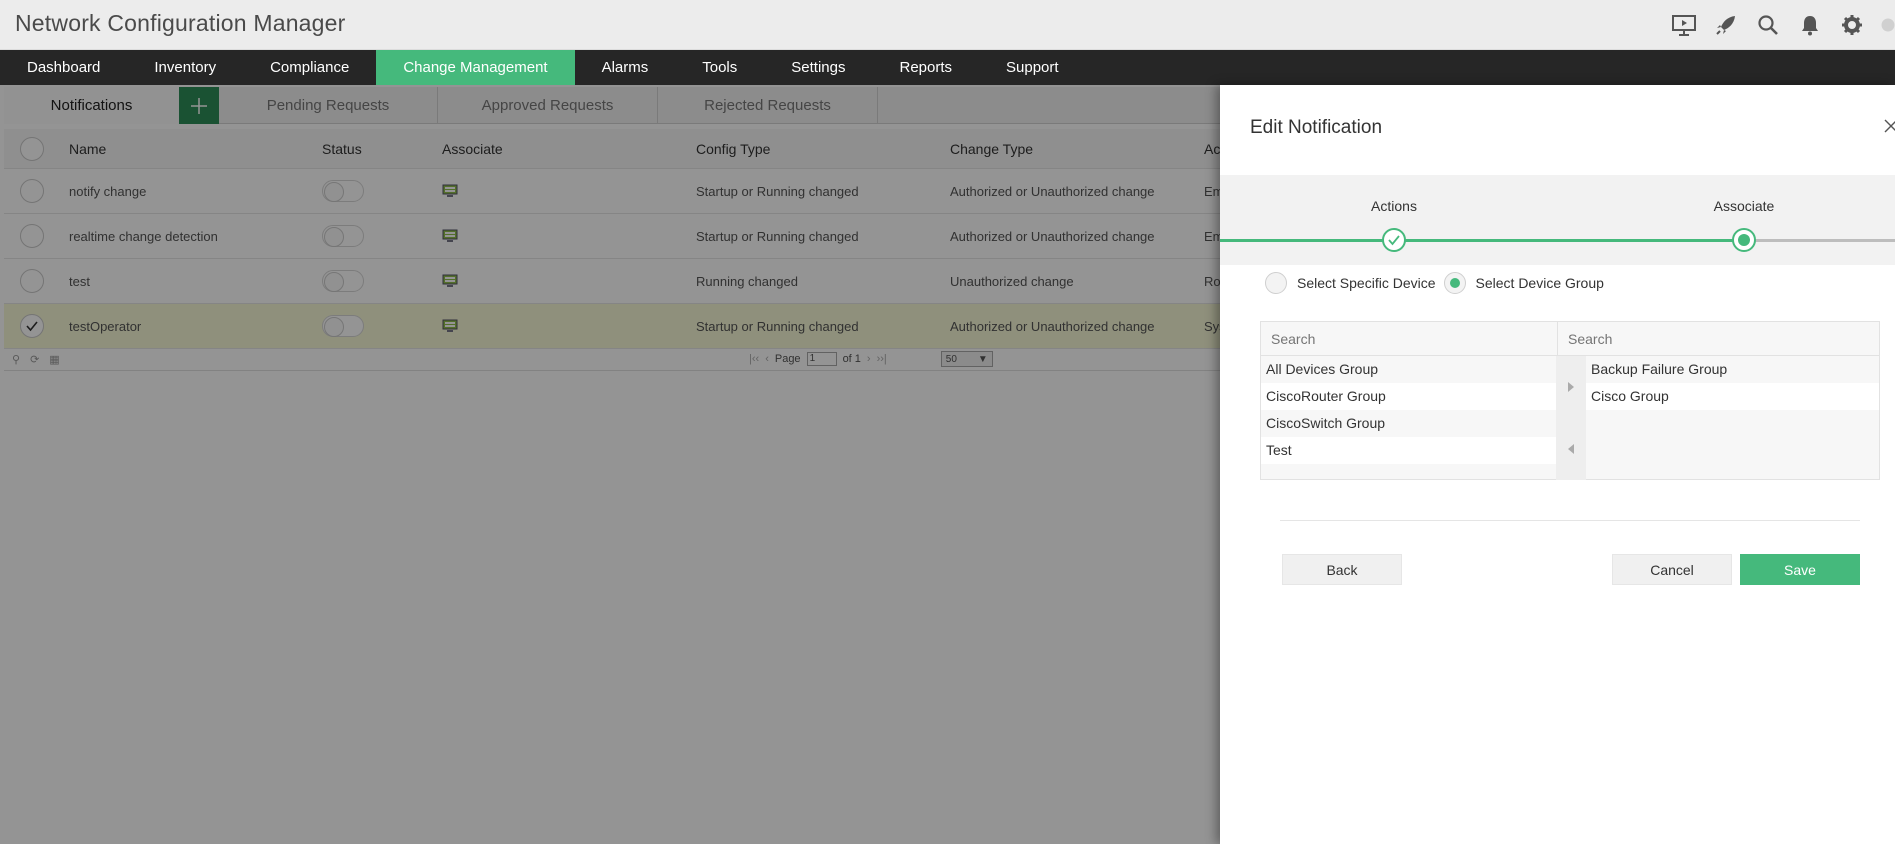 The width and height of the screenshot is (1895, 844). What do you see at coordinates (1726, 25) in the screenshot?
I see `rocket-icon` at bounding box center [1726, 25].